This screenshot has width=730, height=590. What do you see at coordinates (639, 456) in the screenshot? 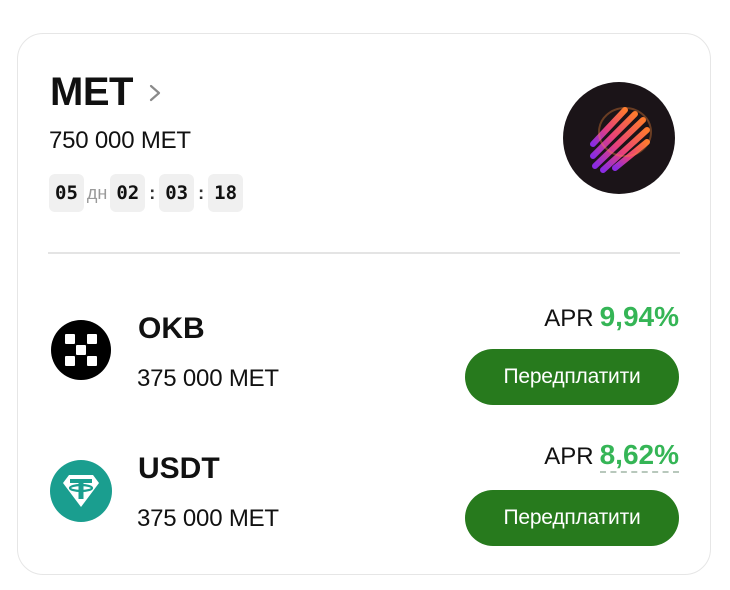
I see `apr-value-usdt: 8,62%` at bounding box center [639, 456].